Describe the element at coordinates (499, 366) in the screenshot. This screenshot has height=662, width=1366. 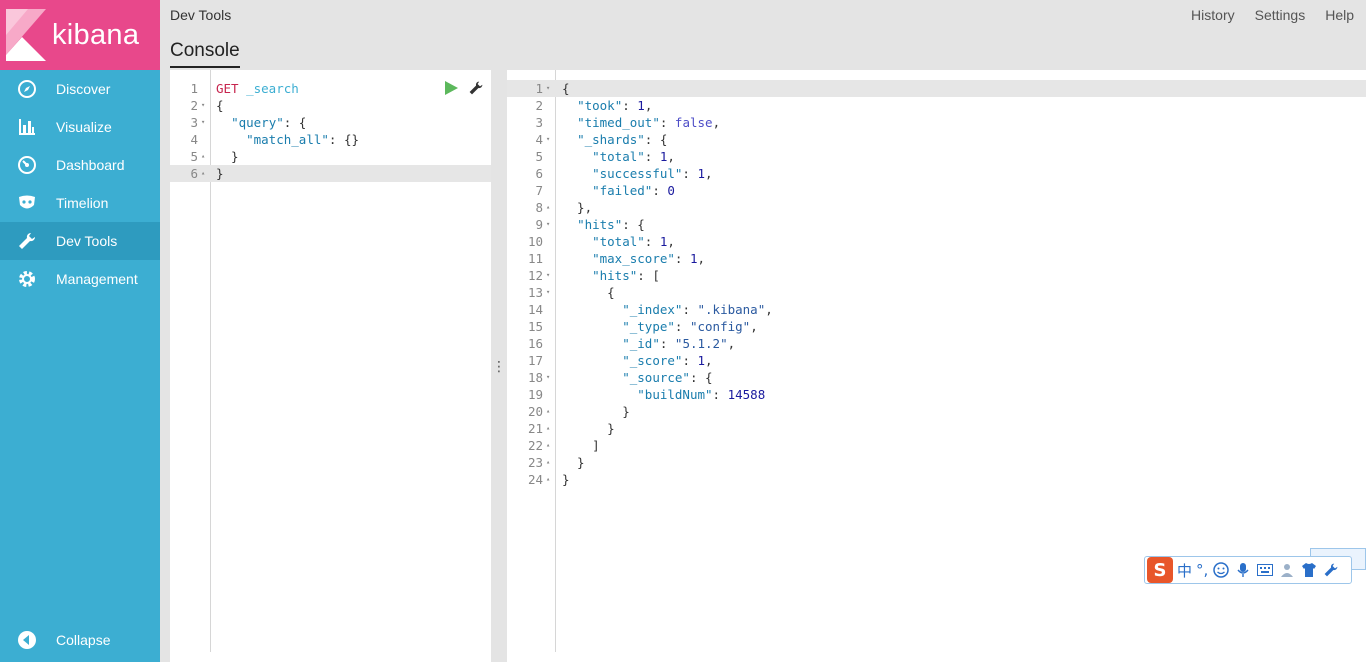
I see `pane-resize-handle: ⋮` at that location.